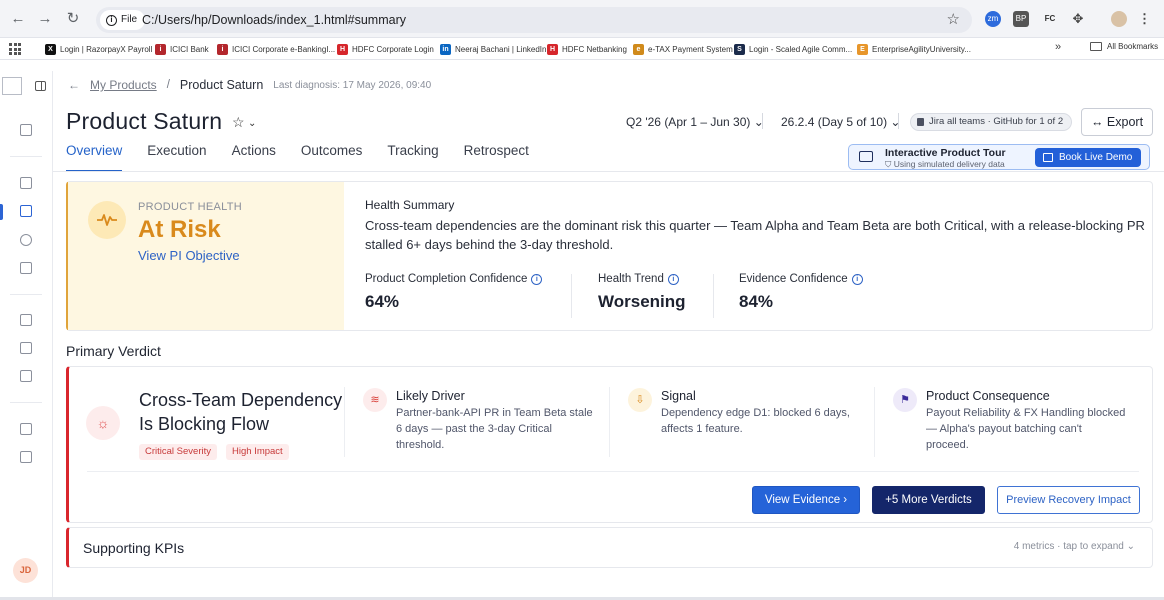  What do you see at coordinates (26, 211) in the screenshot?
I see `products-cube-icon` at bounding box center [26, 211].